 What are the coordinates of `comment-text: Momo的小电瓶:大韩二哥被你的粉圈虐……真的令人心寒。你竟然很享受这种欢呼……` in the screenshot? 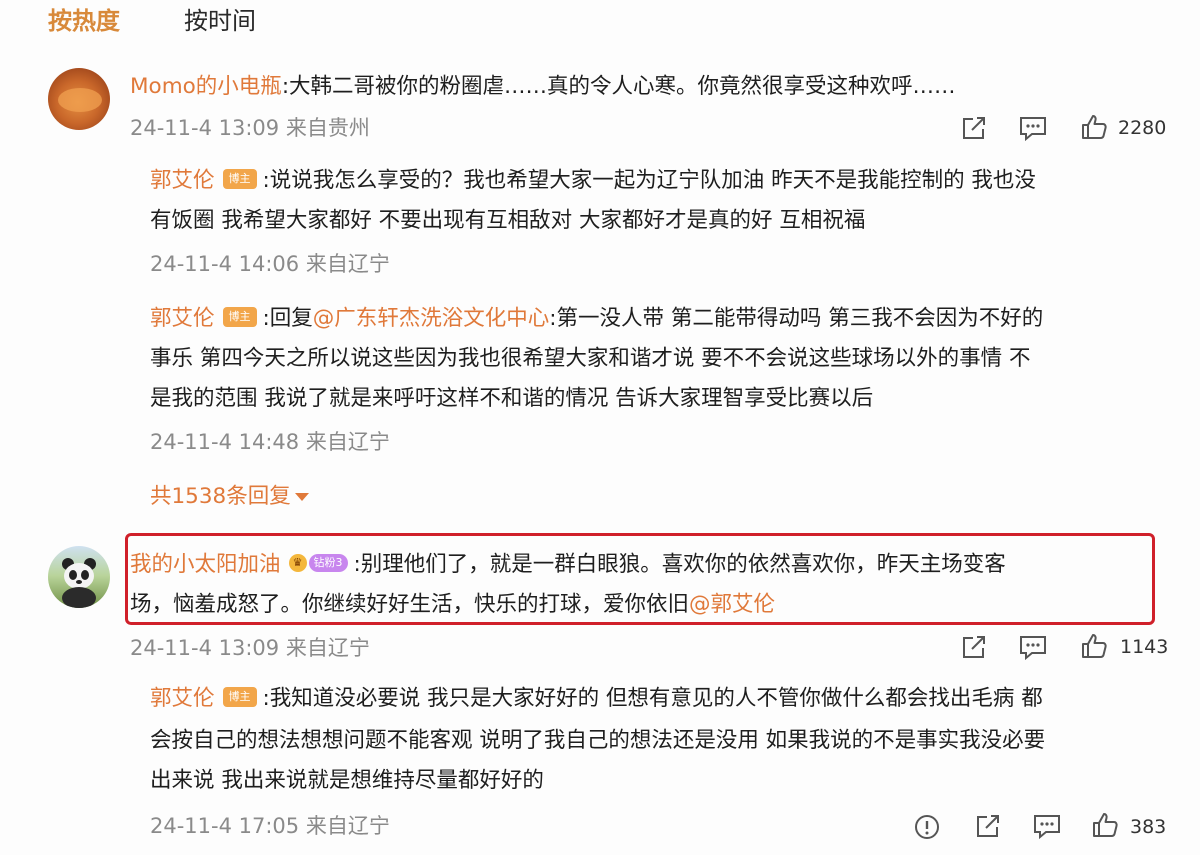 It's located at (543, 86).